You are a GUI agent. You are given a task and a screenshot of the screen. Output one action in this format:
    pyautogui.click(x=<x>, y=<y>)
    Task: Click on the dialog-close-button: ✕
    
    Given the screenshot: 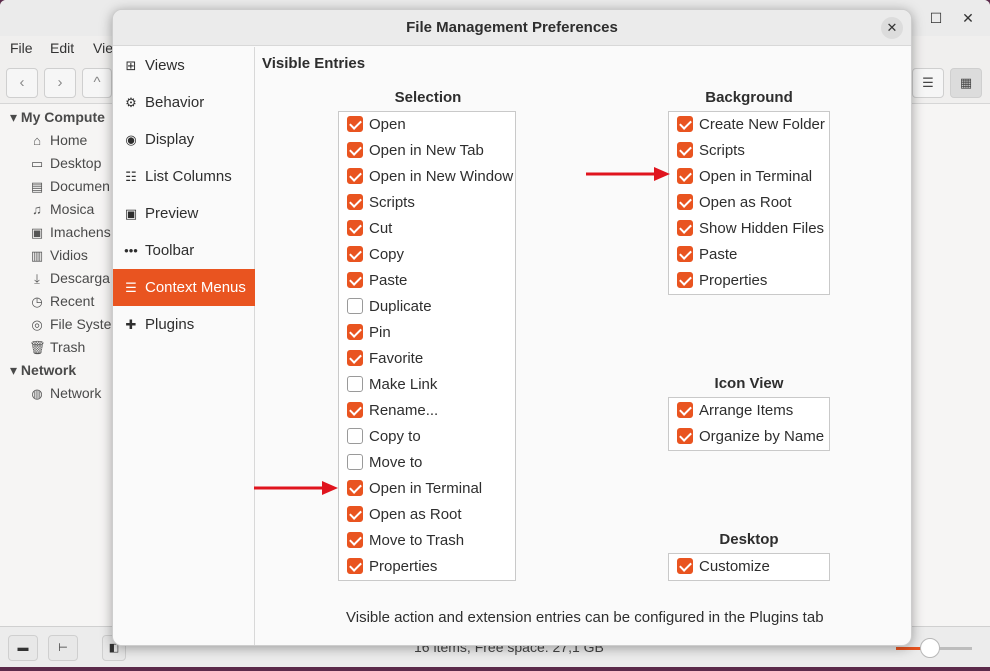 What is the action you would take?
    pyautogui.click(x=892, y=28)
    